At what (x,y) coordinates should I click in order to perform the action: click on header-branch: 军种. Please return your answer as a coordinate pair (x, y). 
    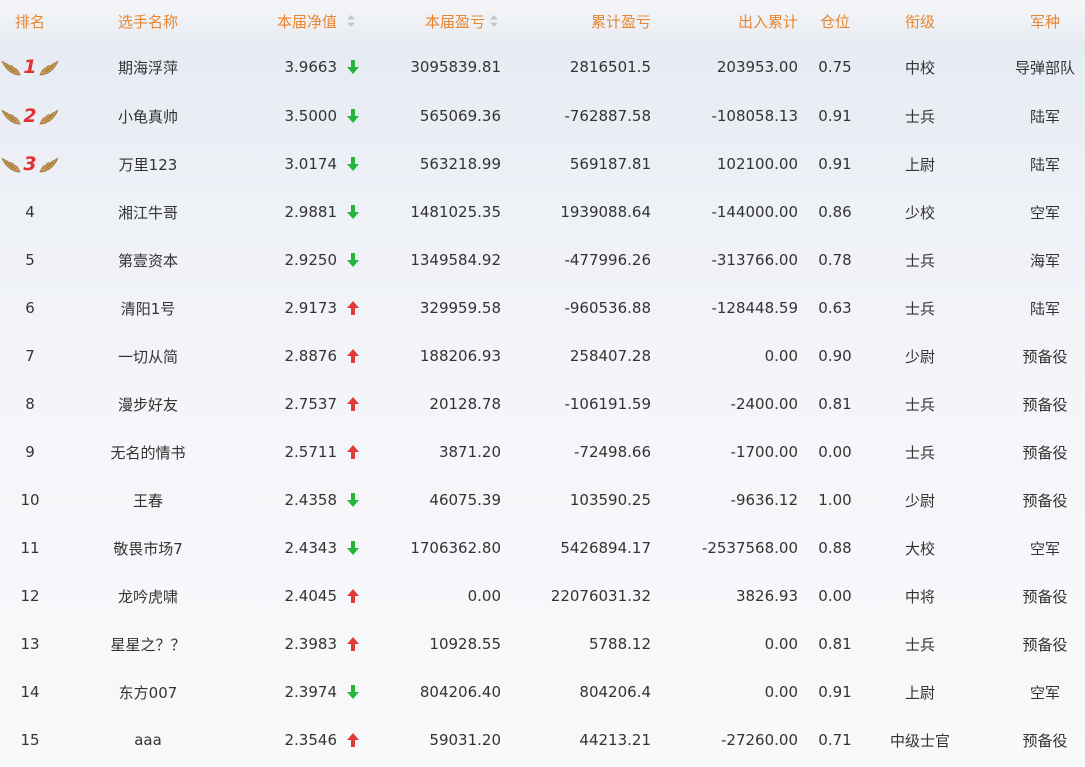
    Looking at the image, I should click on (1045, 21).